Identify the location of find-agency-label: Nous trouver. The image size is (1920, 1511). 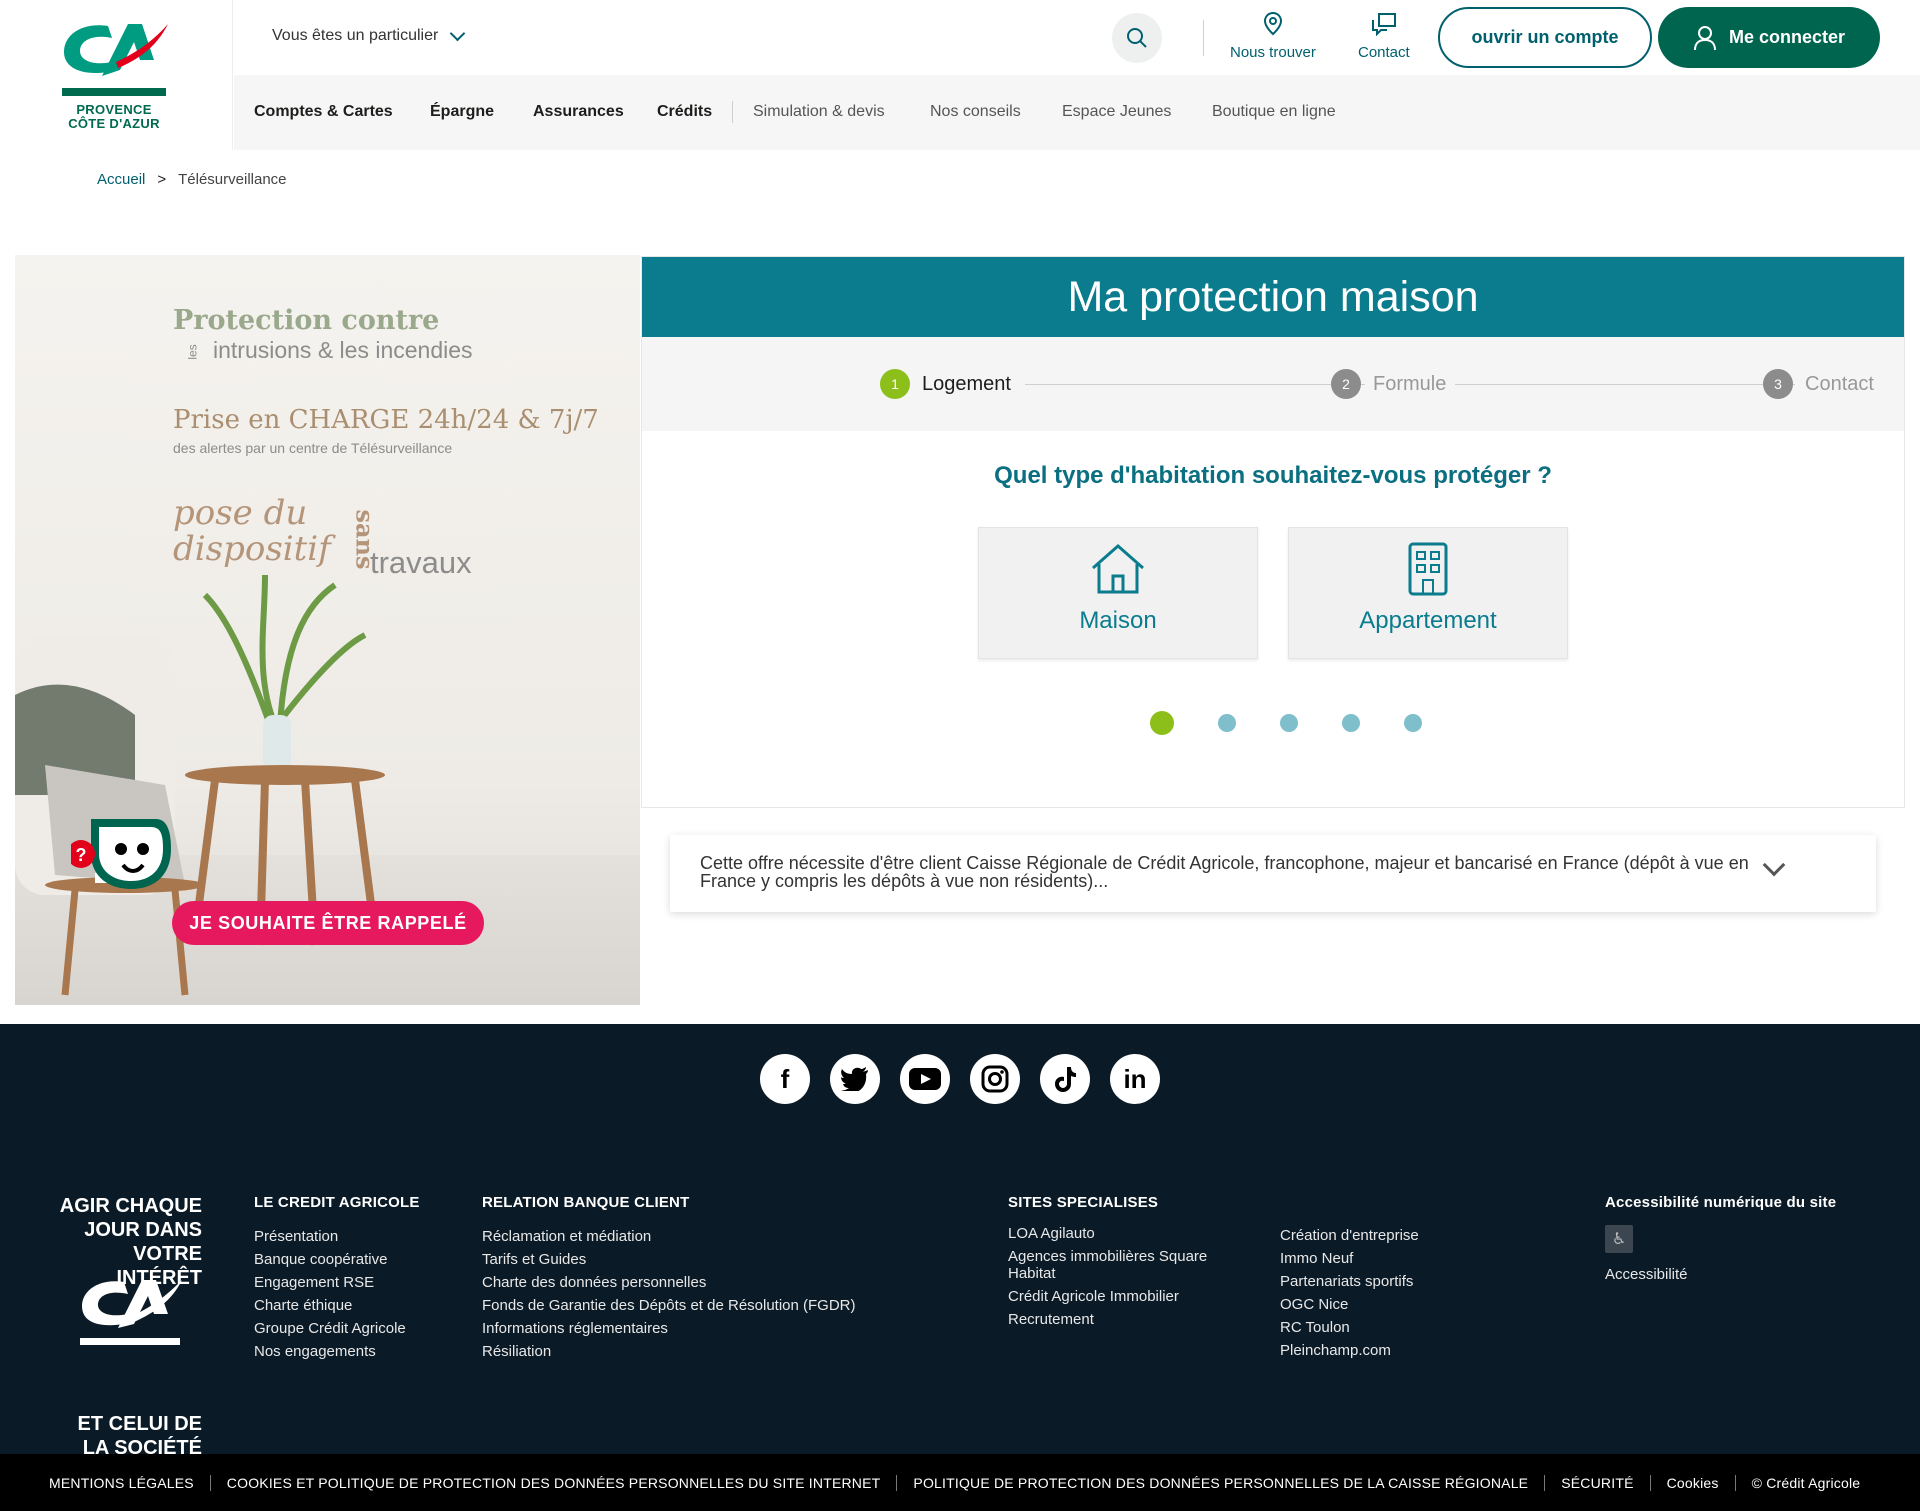
(1273, 52).